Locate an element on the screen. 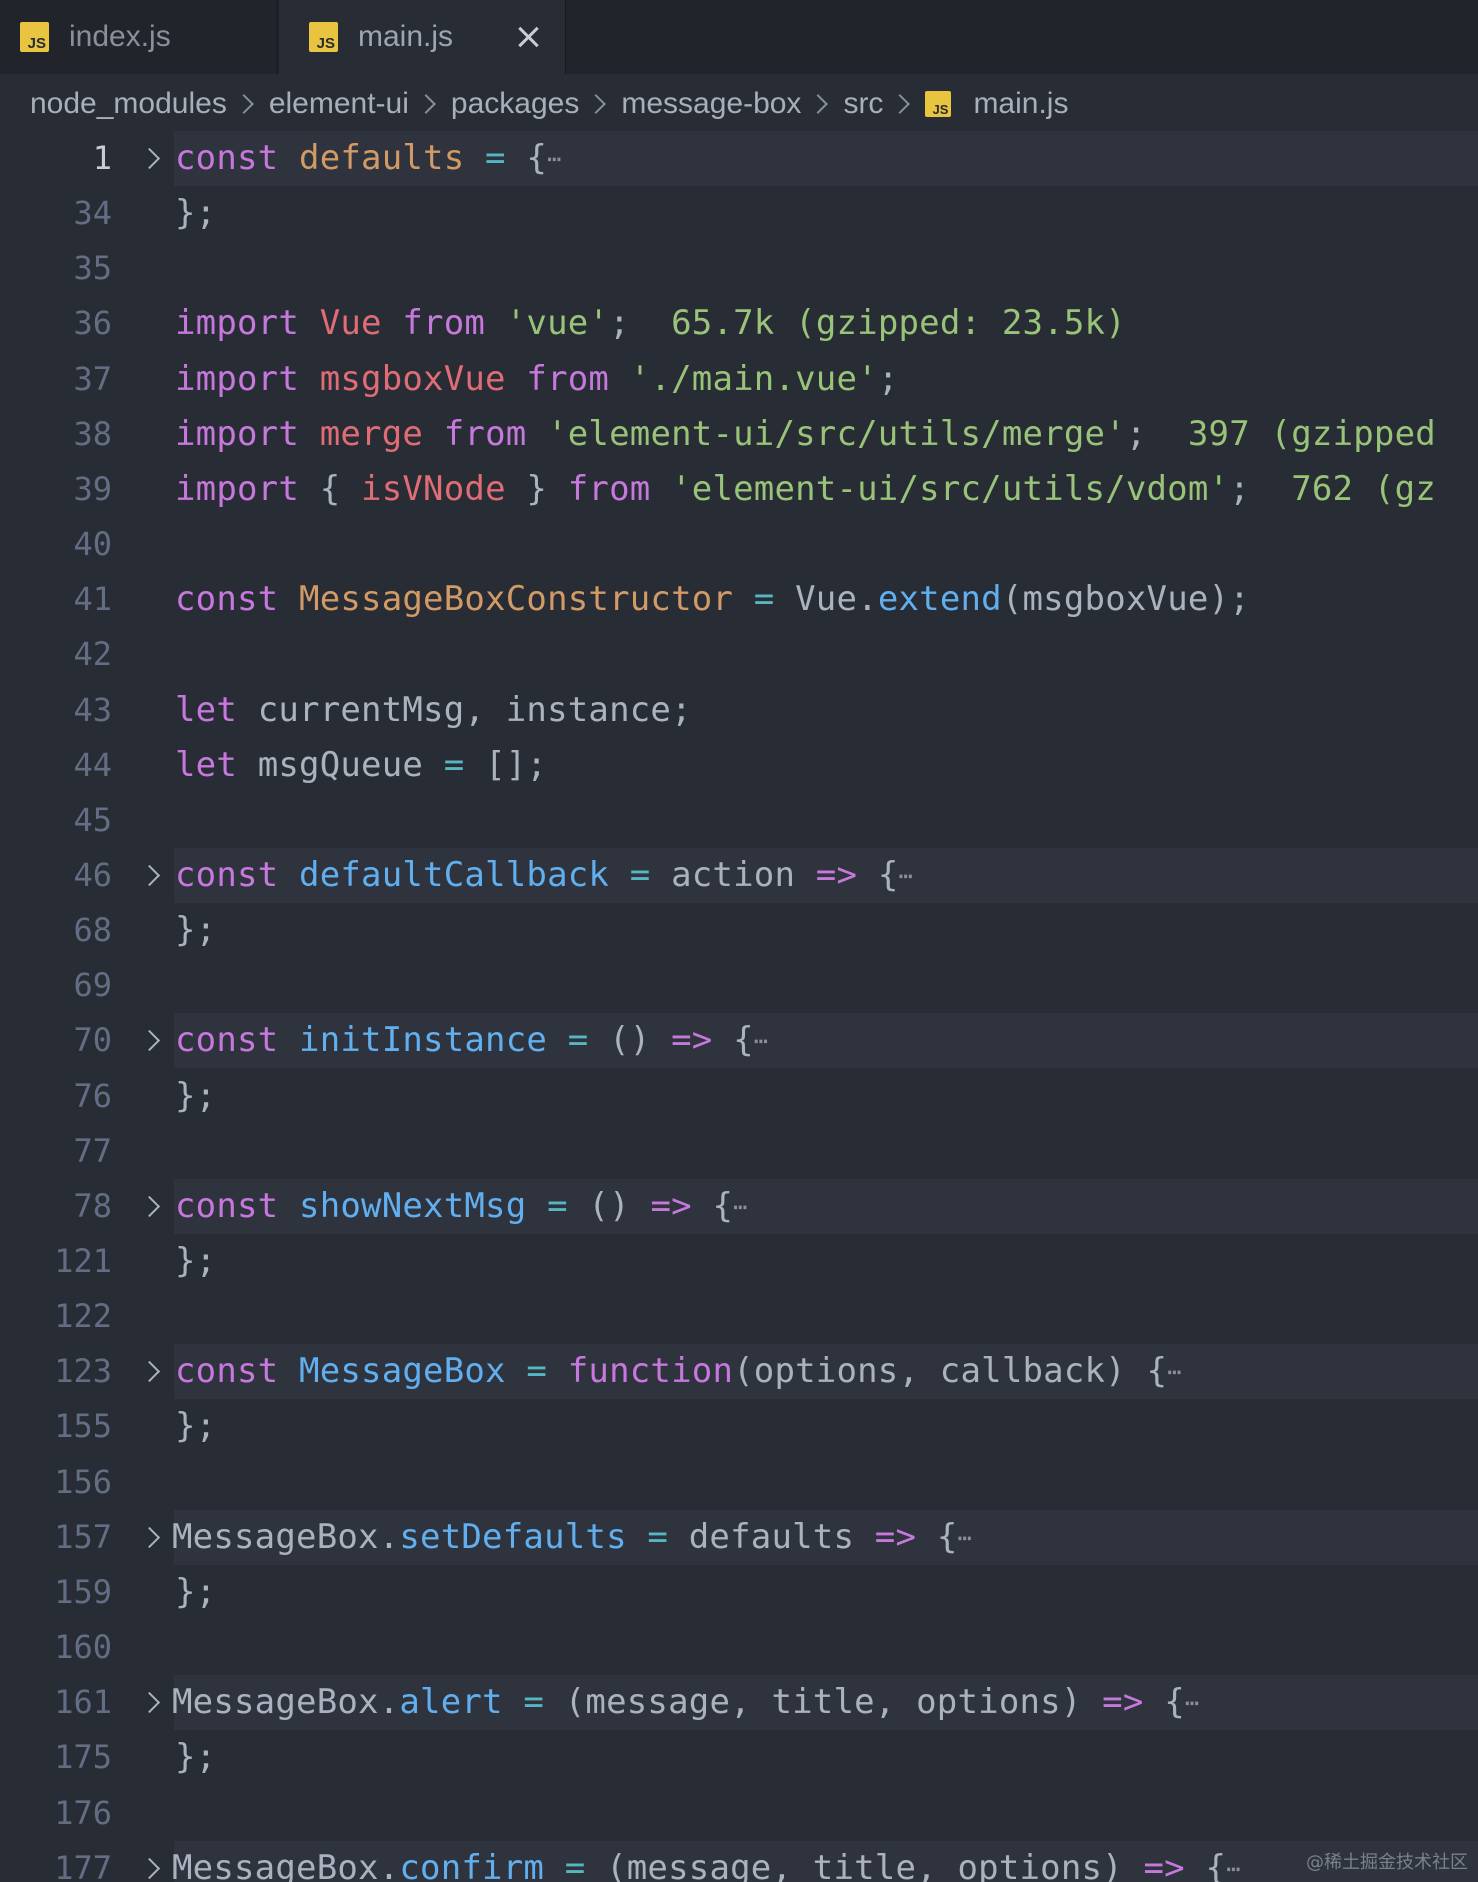  code-token: 'element-ui/src/utils/vdom' is located at coordinates (950, 488).